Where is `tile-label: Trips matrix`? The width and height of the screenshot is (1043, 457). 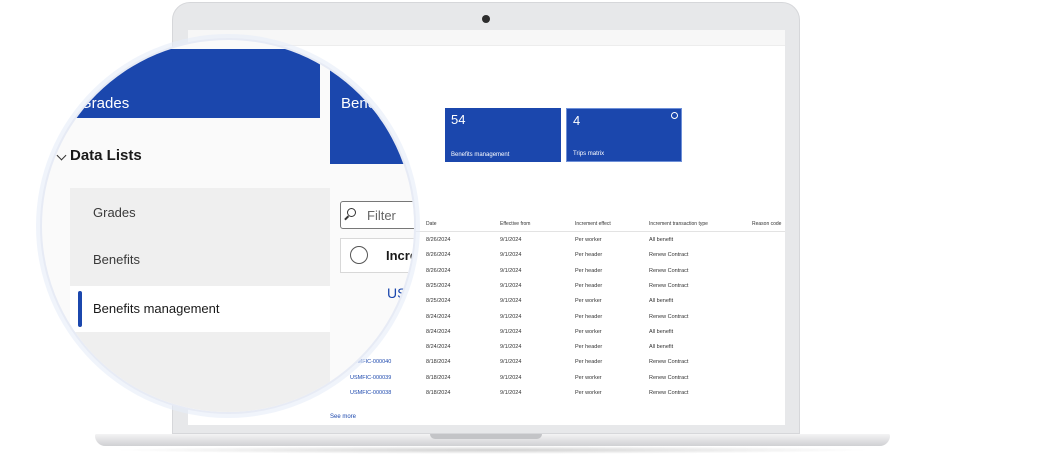 tile-label: Trips matrix is located at coordinates (589, 154).